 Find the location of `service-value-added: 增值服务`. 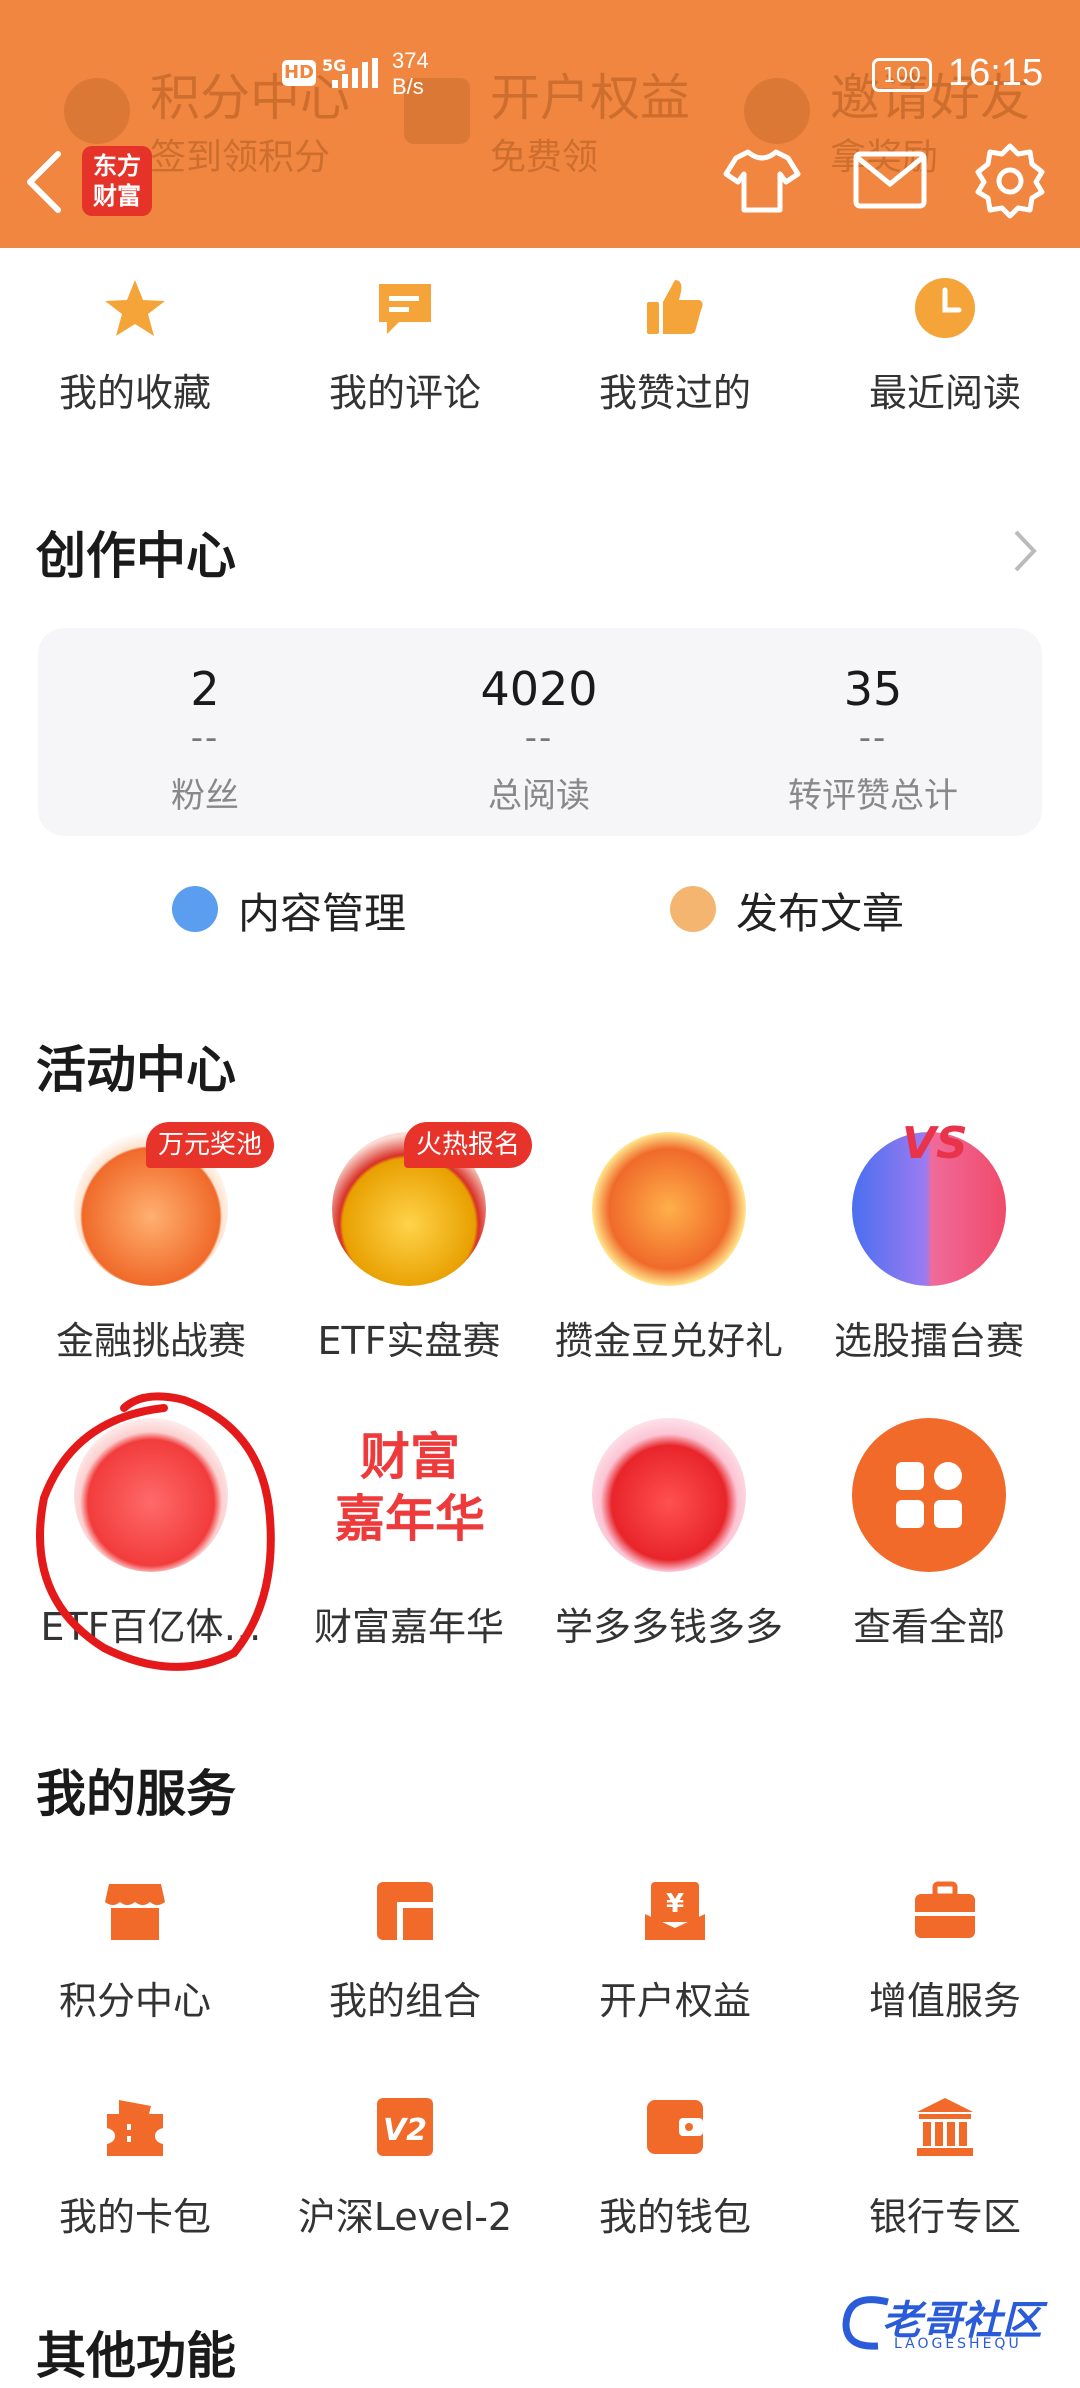

service-value-added: 增值服务 is located at coordinates (945, 1960).